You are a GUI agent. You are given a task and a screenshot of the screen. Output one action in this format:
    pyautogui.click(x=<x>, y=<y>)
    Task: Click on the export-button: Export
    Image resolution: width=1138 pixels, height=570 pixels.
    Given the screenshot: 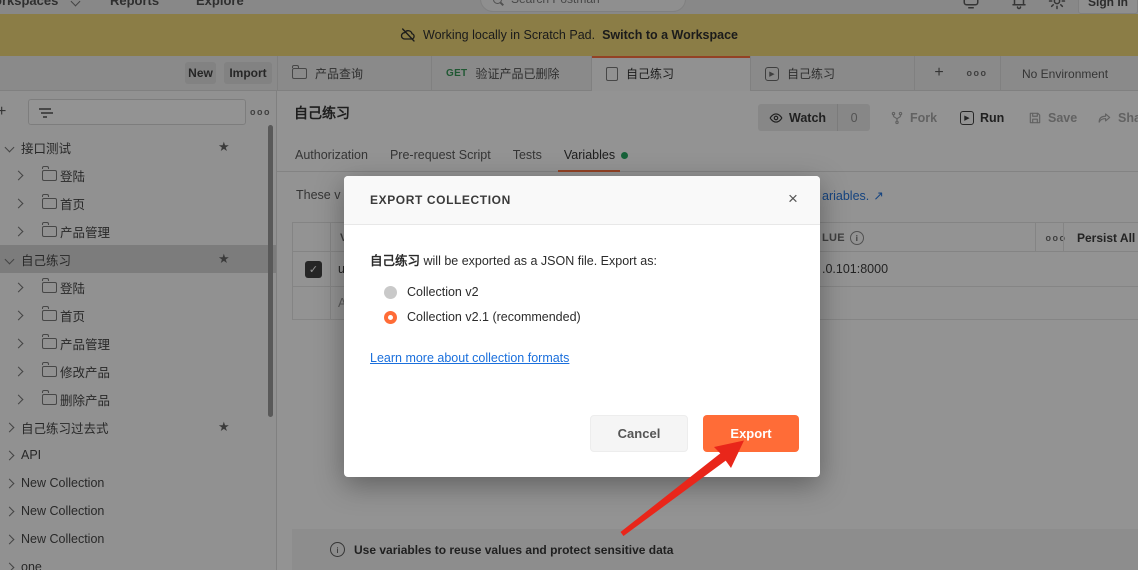 What is the action you would take?
    pyautogui.click(x=751, y=433)
    